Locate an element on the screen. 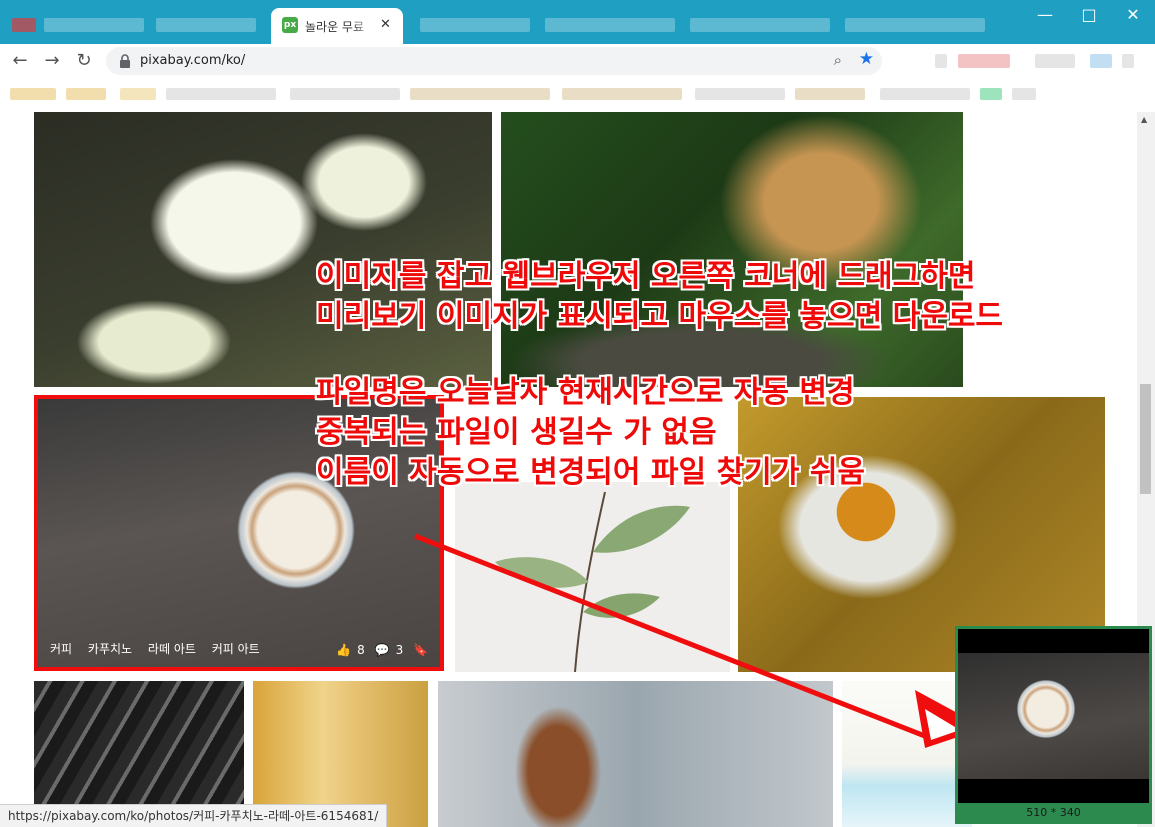 This screenshot has height=827, width=1155. annotation-line: 이미지를 잡고 웹브라우저 오른쪽 코너에 드래그하면 is located at coordinates (646, 276).